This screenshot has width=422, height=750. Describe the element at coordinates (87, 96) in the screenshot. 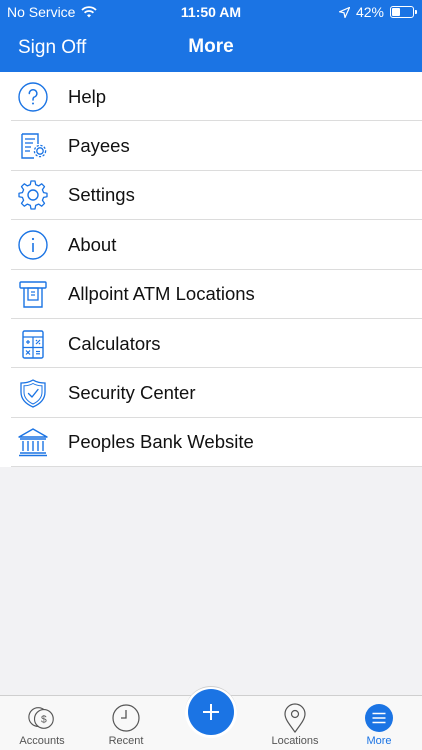

I see `menu-item-label: Help` at that location.